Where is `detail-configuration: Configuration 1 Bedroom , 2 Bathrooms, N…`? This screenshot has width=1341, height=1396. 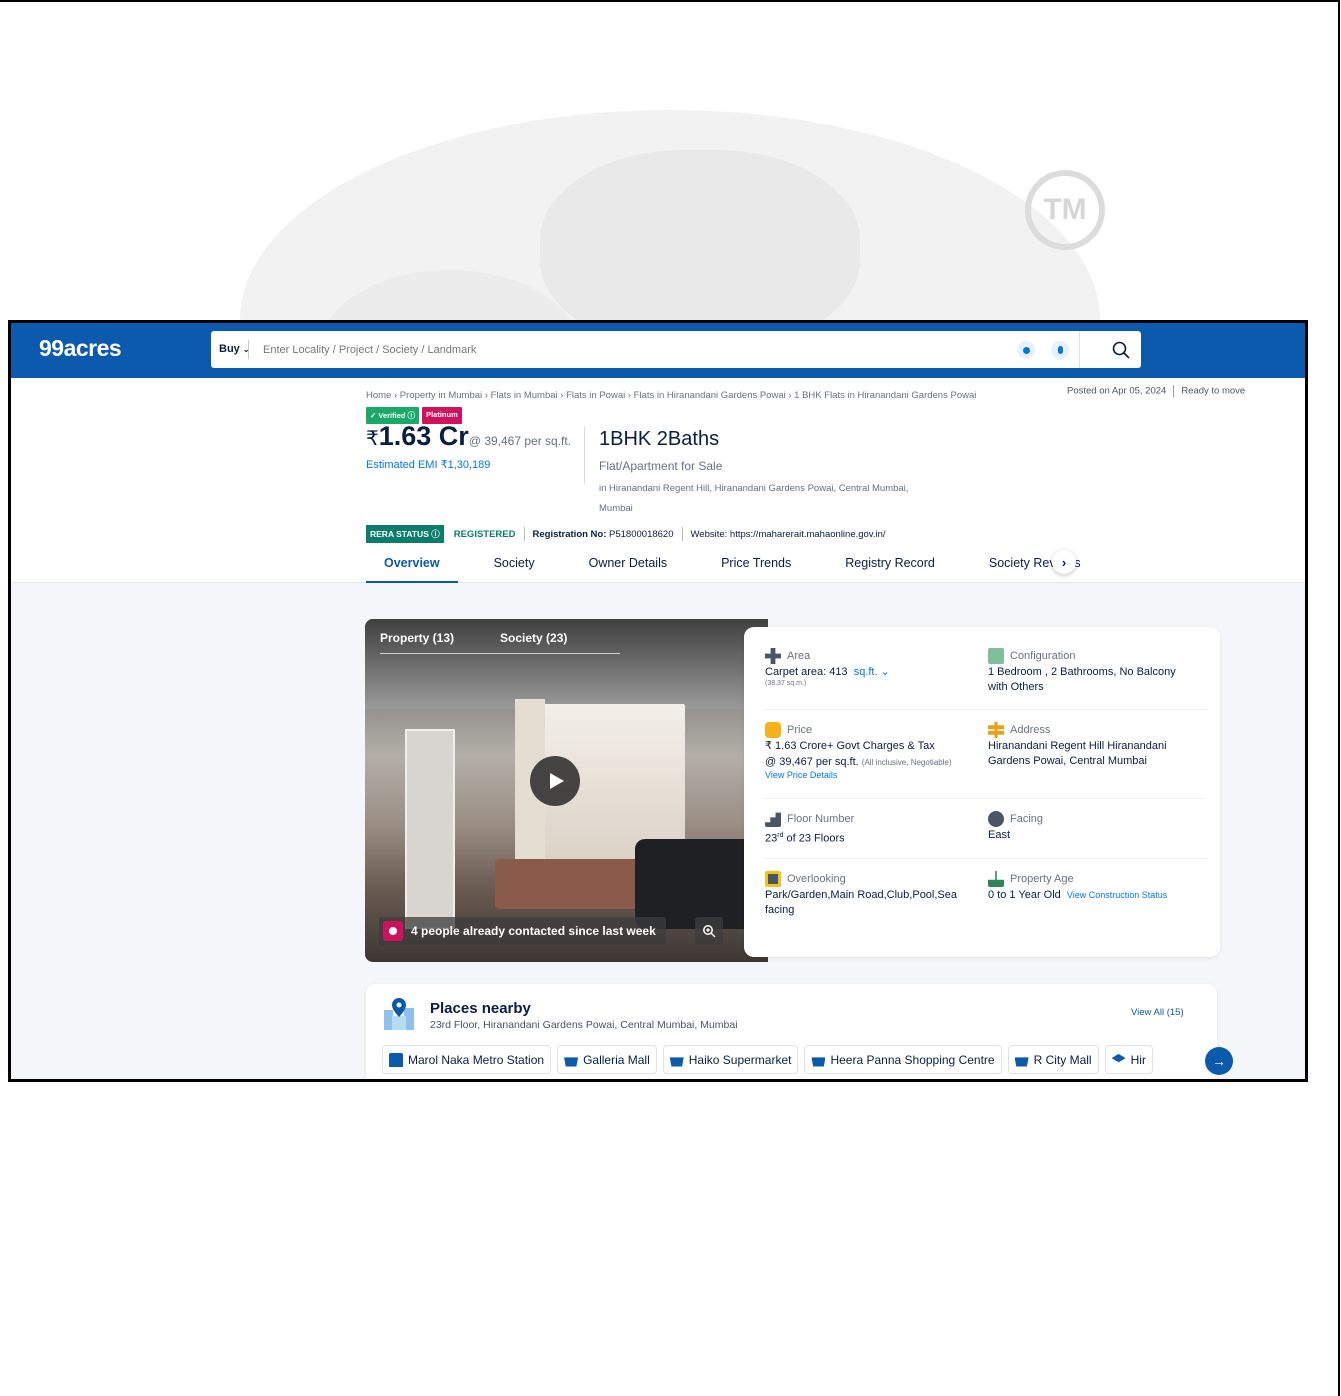
detail-configuration: Configuration 1 Bedroom , 2 Bathrooms, N… is located at coordinates (1082, 670).